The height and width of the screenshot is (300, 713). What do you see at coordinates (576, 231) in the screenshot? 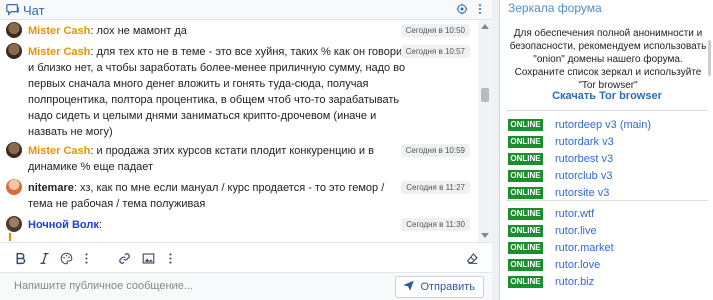
I see `mirror-link: rutor.live` at bounding box center [576, 231].